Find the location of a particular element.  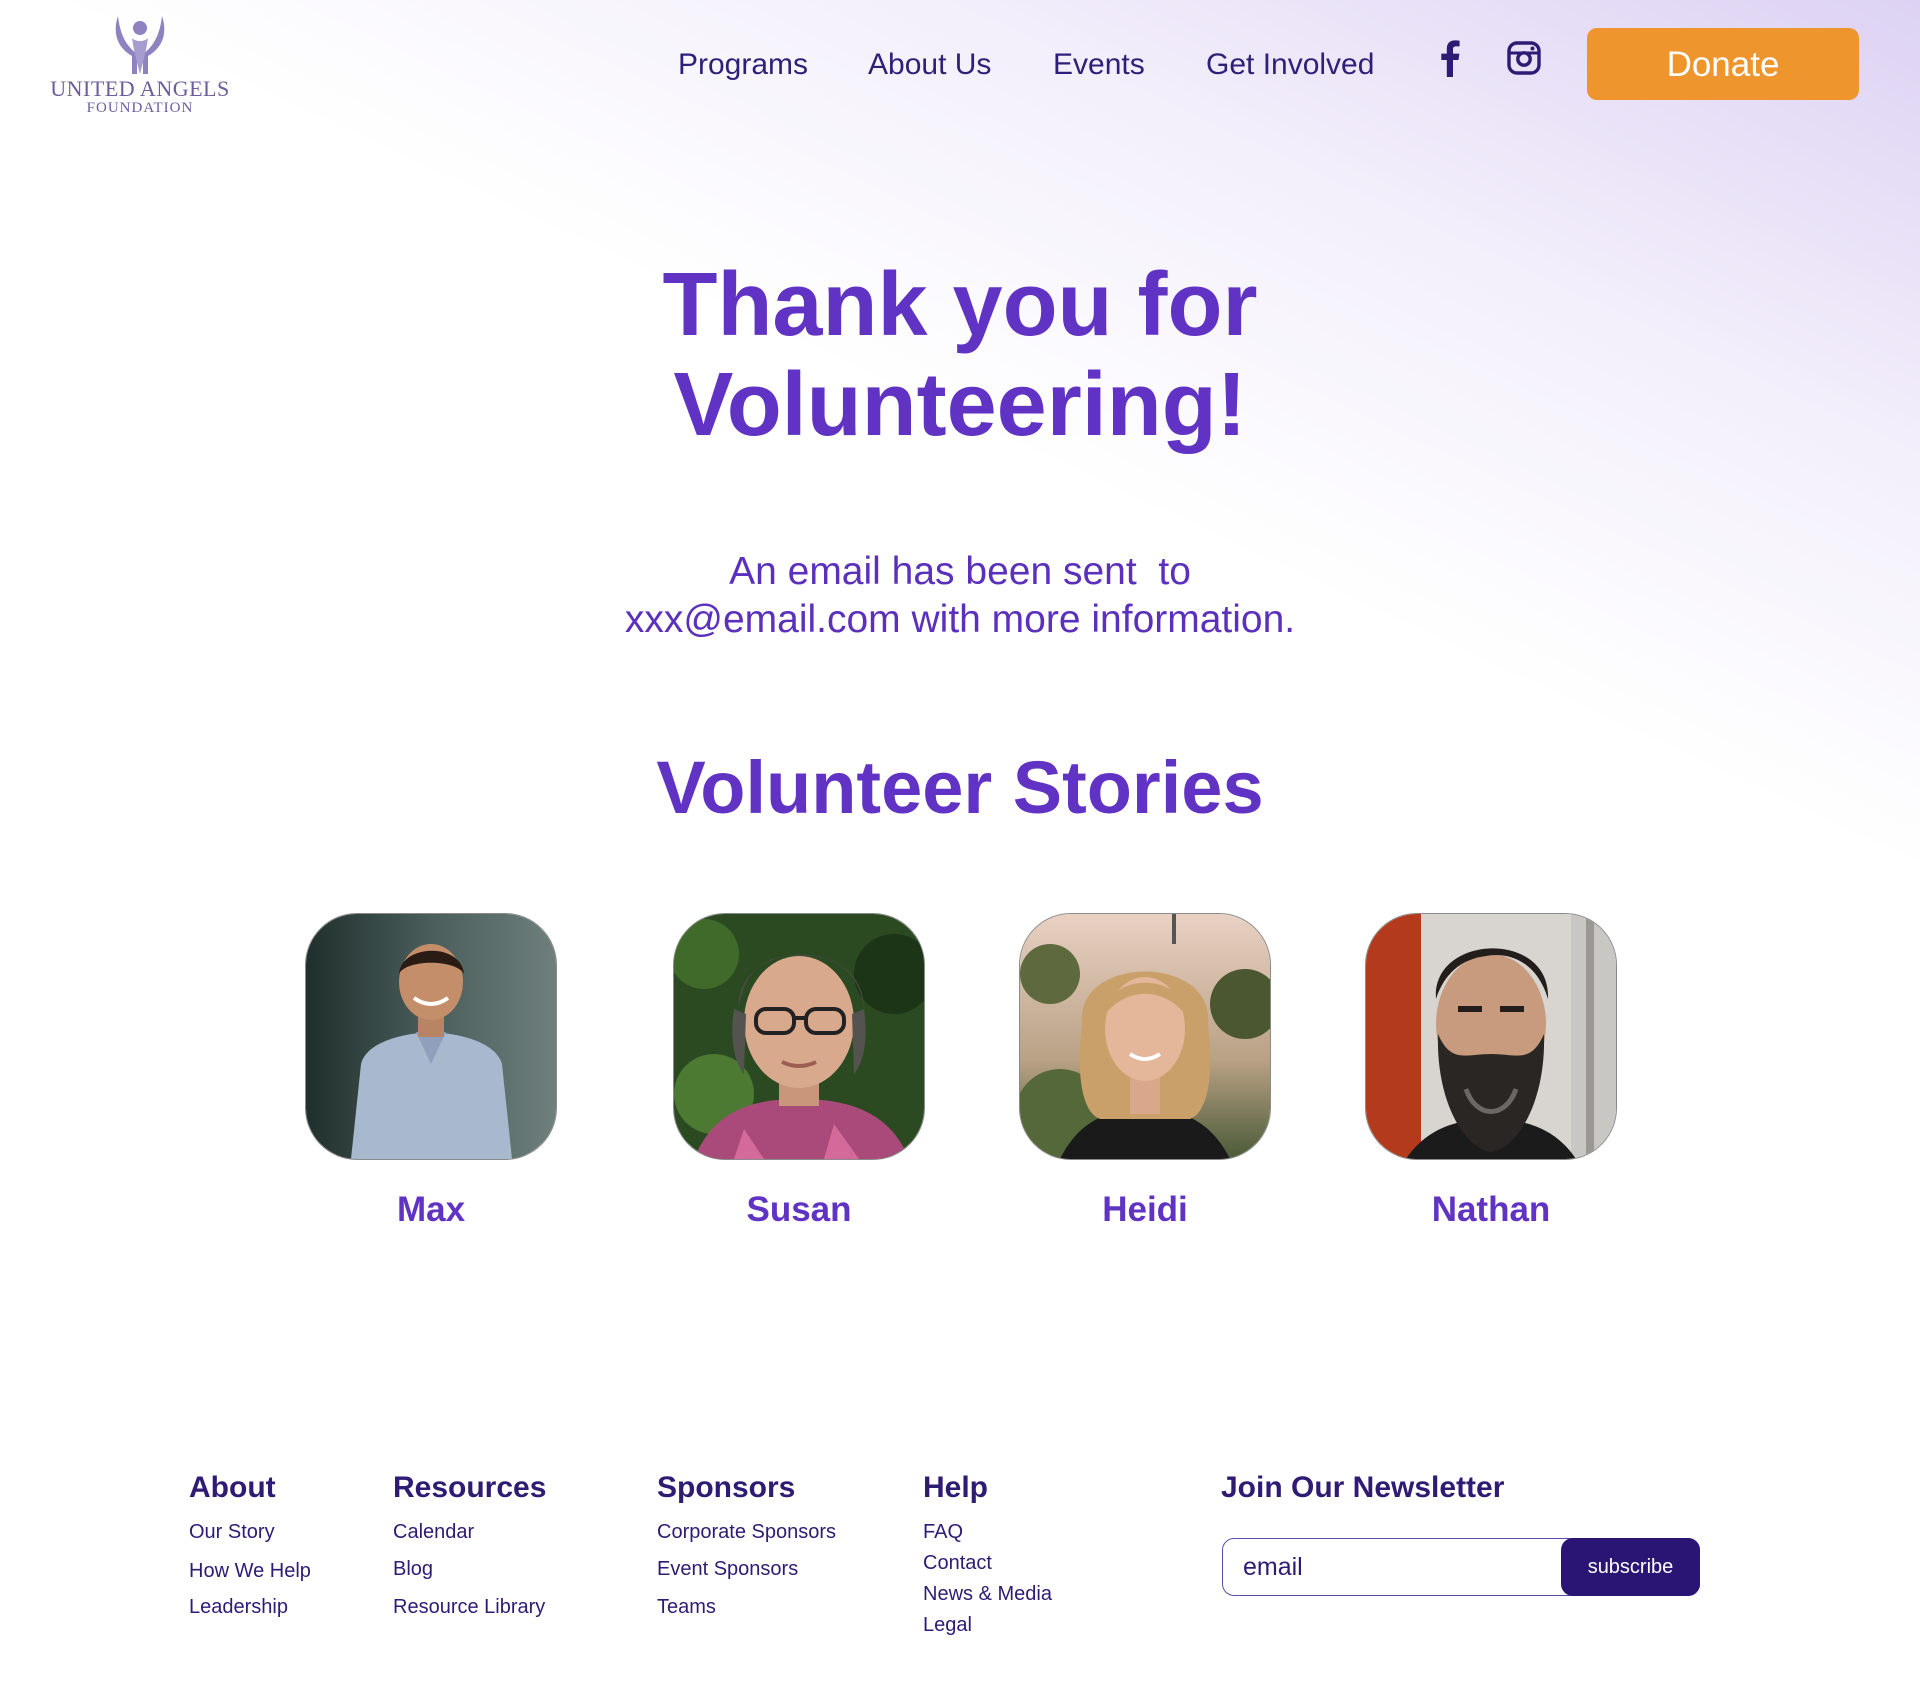

logo-name: UNITED ANGELS is located at coordinates (140, 88).